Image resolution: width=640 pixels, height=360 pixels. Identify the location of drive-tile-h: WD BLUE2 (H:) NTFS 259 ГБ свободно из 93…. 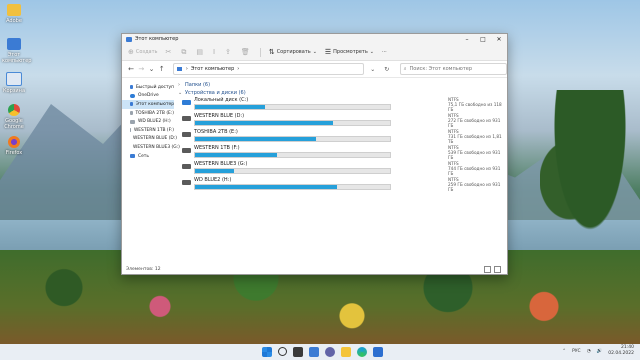
(342, 185).